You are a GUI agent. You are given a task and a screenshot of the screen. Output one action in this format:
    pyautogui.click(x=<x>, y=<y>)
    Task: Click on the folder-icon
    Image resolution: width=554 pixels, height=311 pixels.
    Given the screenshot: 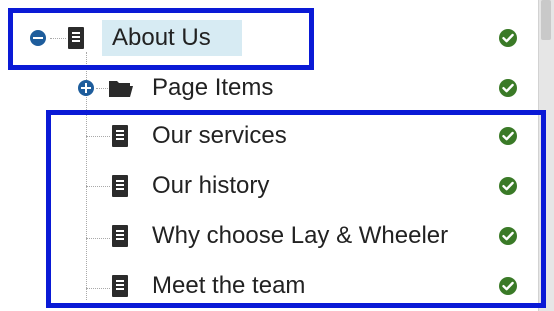 What is the action you would take?
    pyautogui.click(x=121, y=89)
    